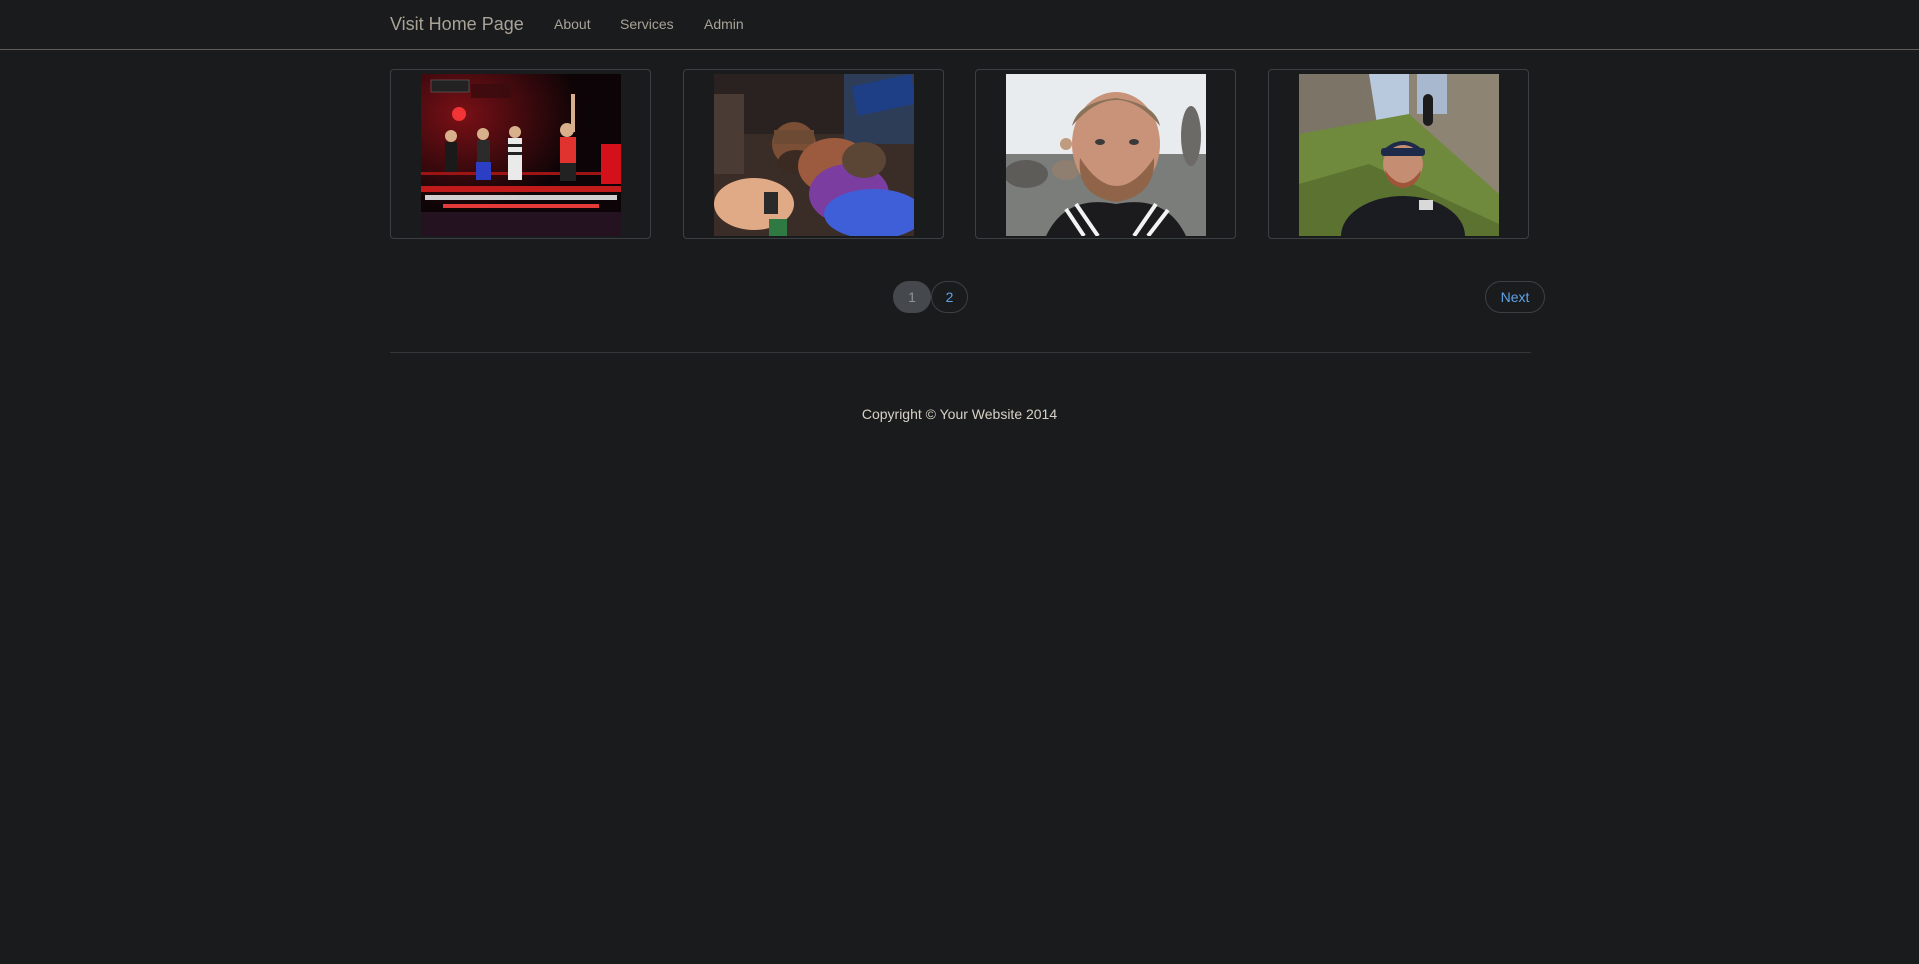 Image resolution: width=1919 pixels, height=964 pixels. Describe the element at coordinates (572, 24) in the screenshot. I see `nav-link-about: About` at that location.